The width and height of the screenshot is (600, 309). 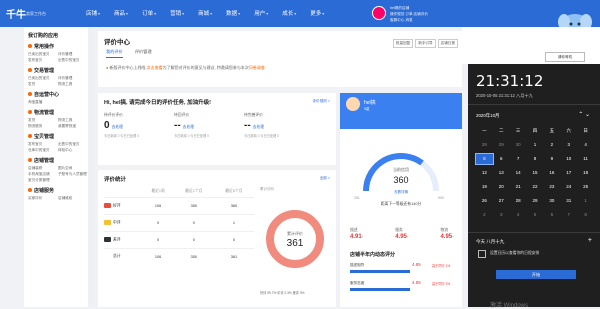 What do you see at coordinates (551, 173) in the screenshot?
I see `calendar-day: 16` at bounding box center [551, 173].